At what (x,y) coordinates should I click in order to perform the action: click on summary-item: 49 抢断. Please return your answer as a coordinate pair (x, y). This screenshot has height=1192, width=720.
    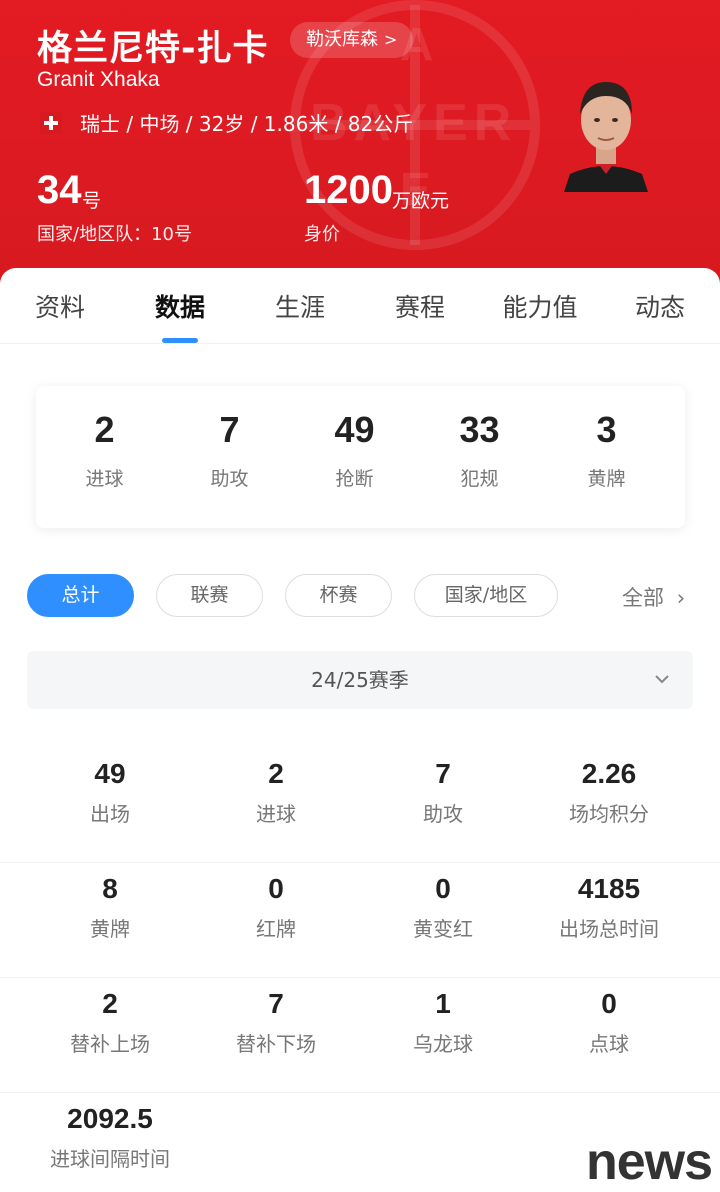
    Looking at the image, I should click on (354, 450).